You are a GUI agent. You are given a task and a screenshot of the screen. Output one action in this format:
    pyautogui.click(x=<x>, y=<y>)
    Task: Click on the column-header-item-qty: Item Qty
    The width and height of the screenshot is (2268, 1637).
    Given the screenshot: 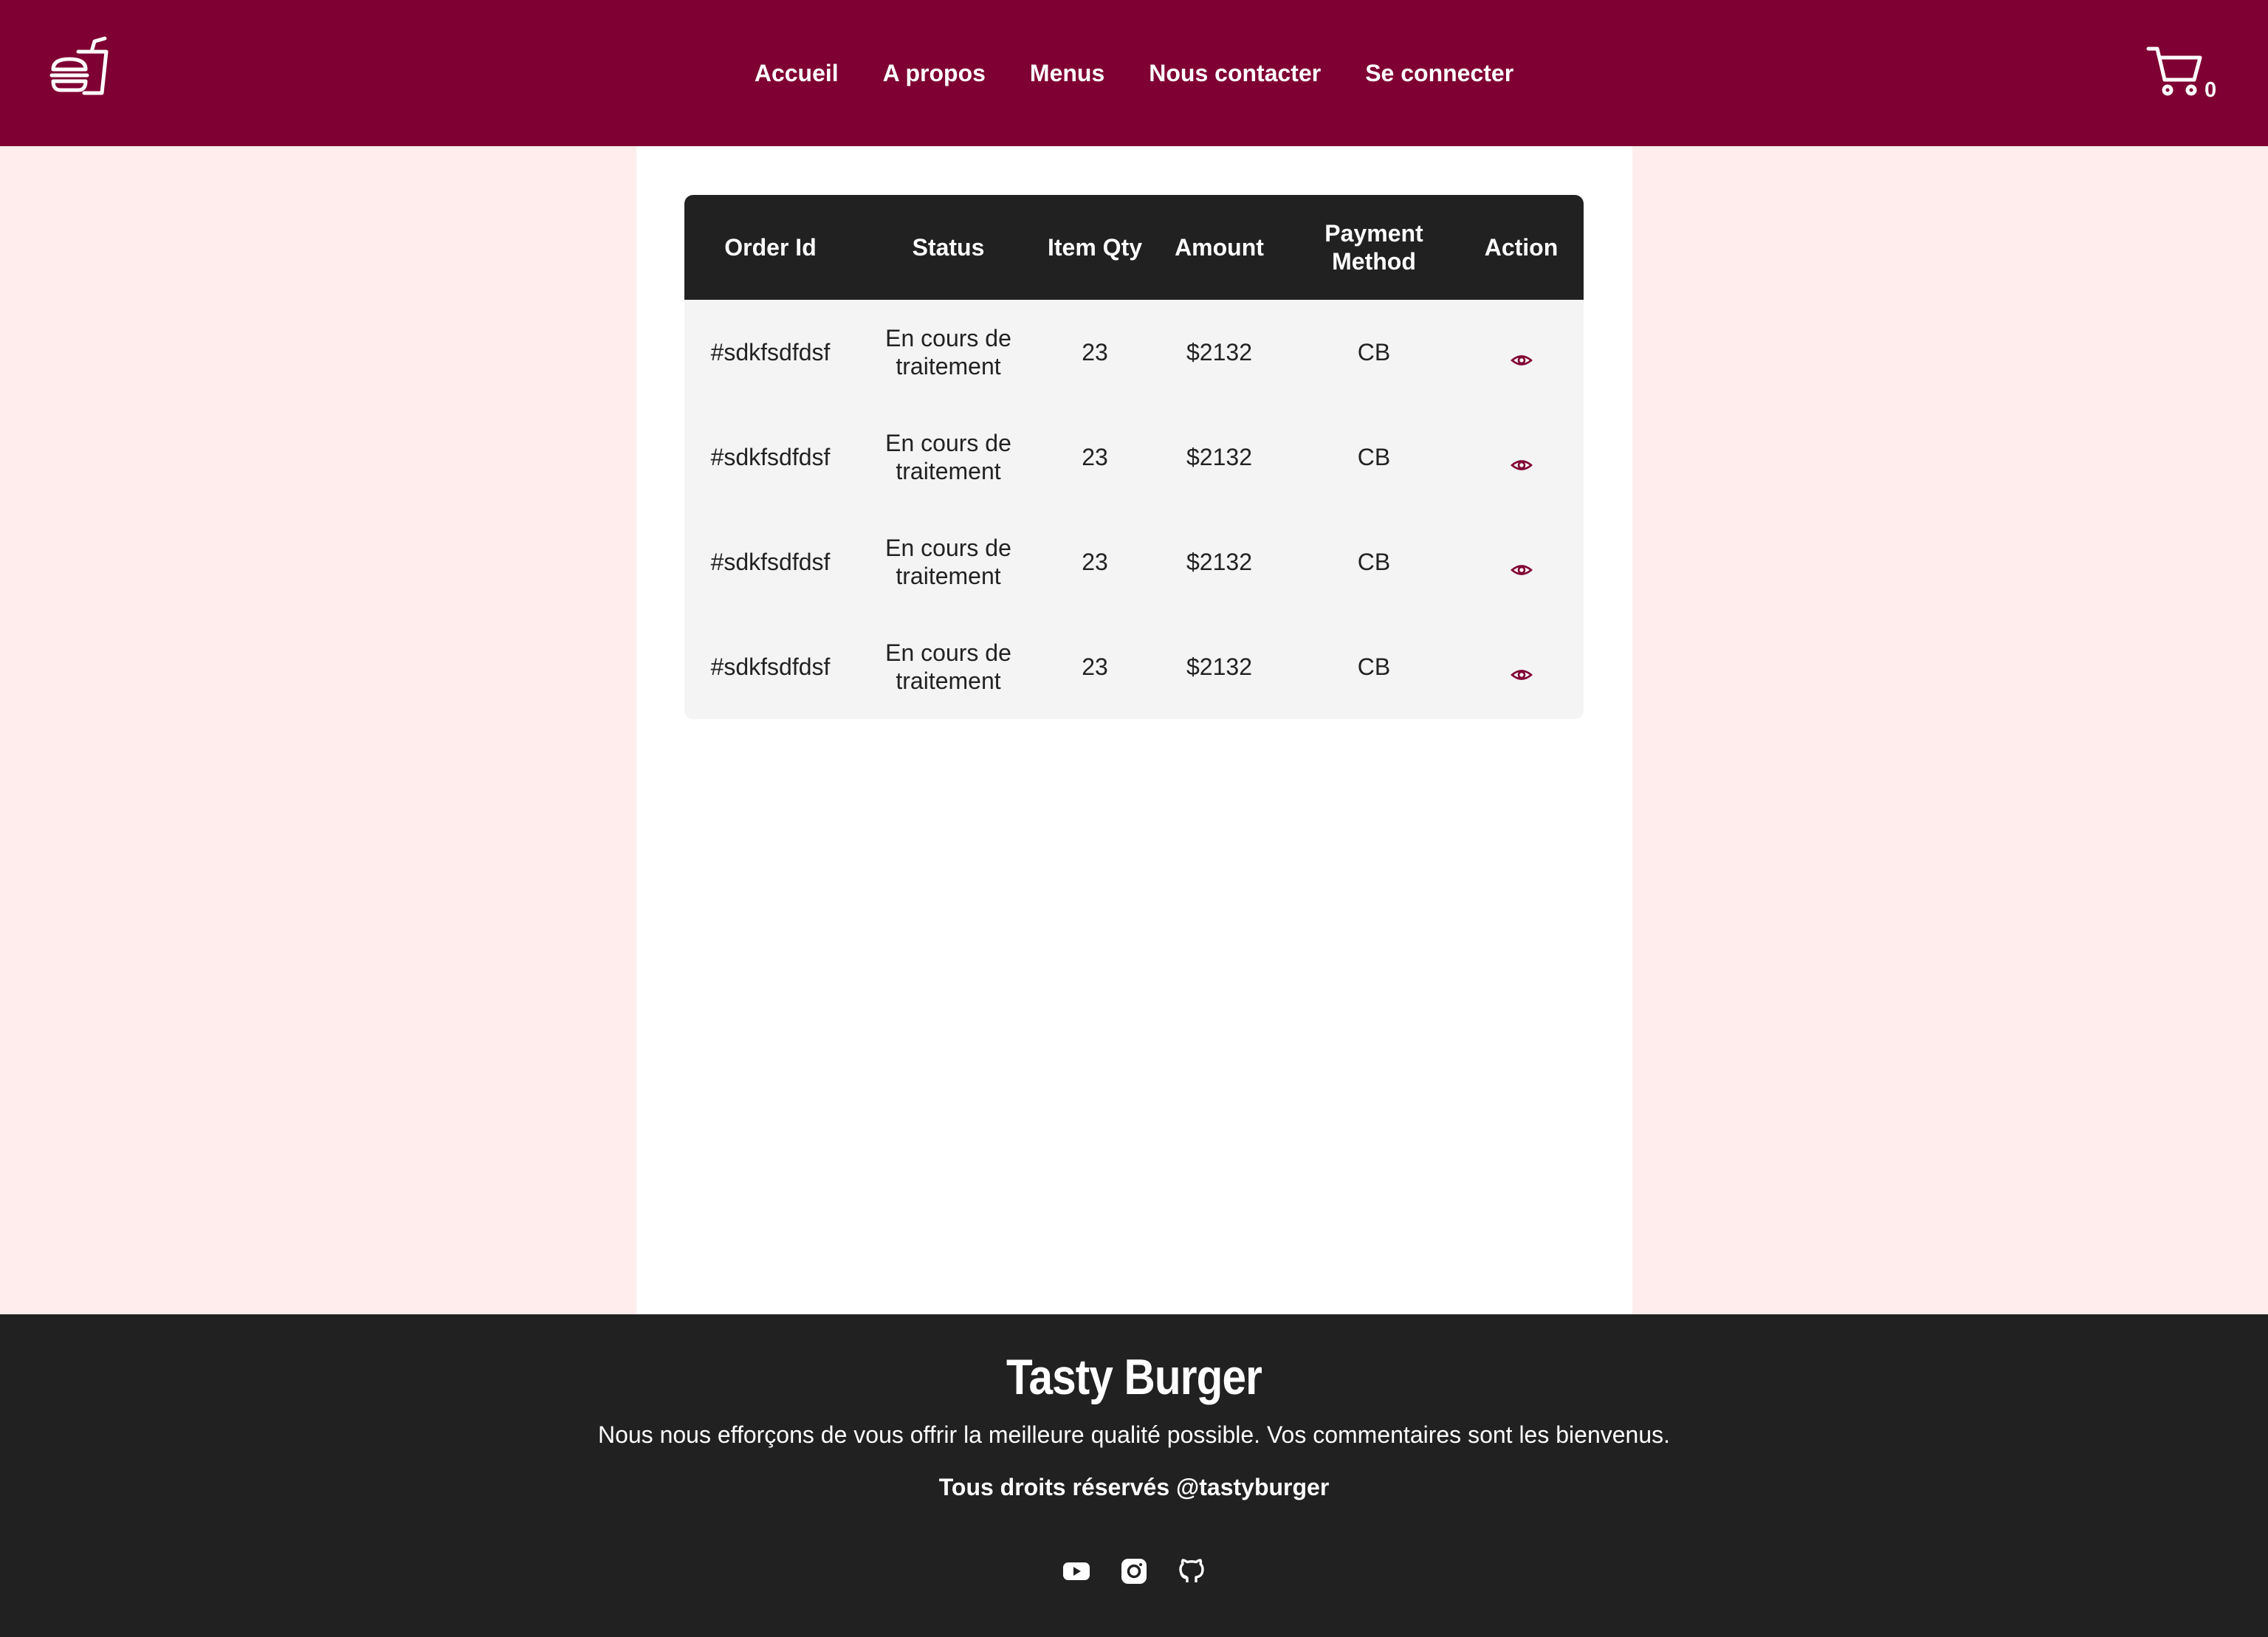 What is the action you would take?
    pyautogui.click(x=1095, y=248)
    